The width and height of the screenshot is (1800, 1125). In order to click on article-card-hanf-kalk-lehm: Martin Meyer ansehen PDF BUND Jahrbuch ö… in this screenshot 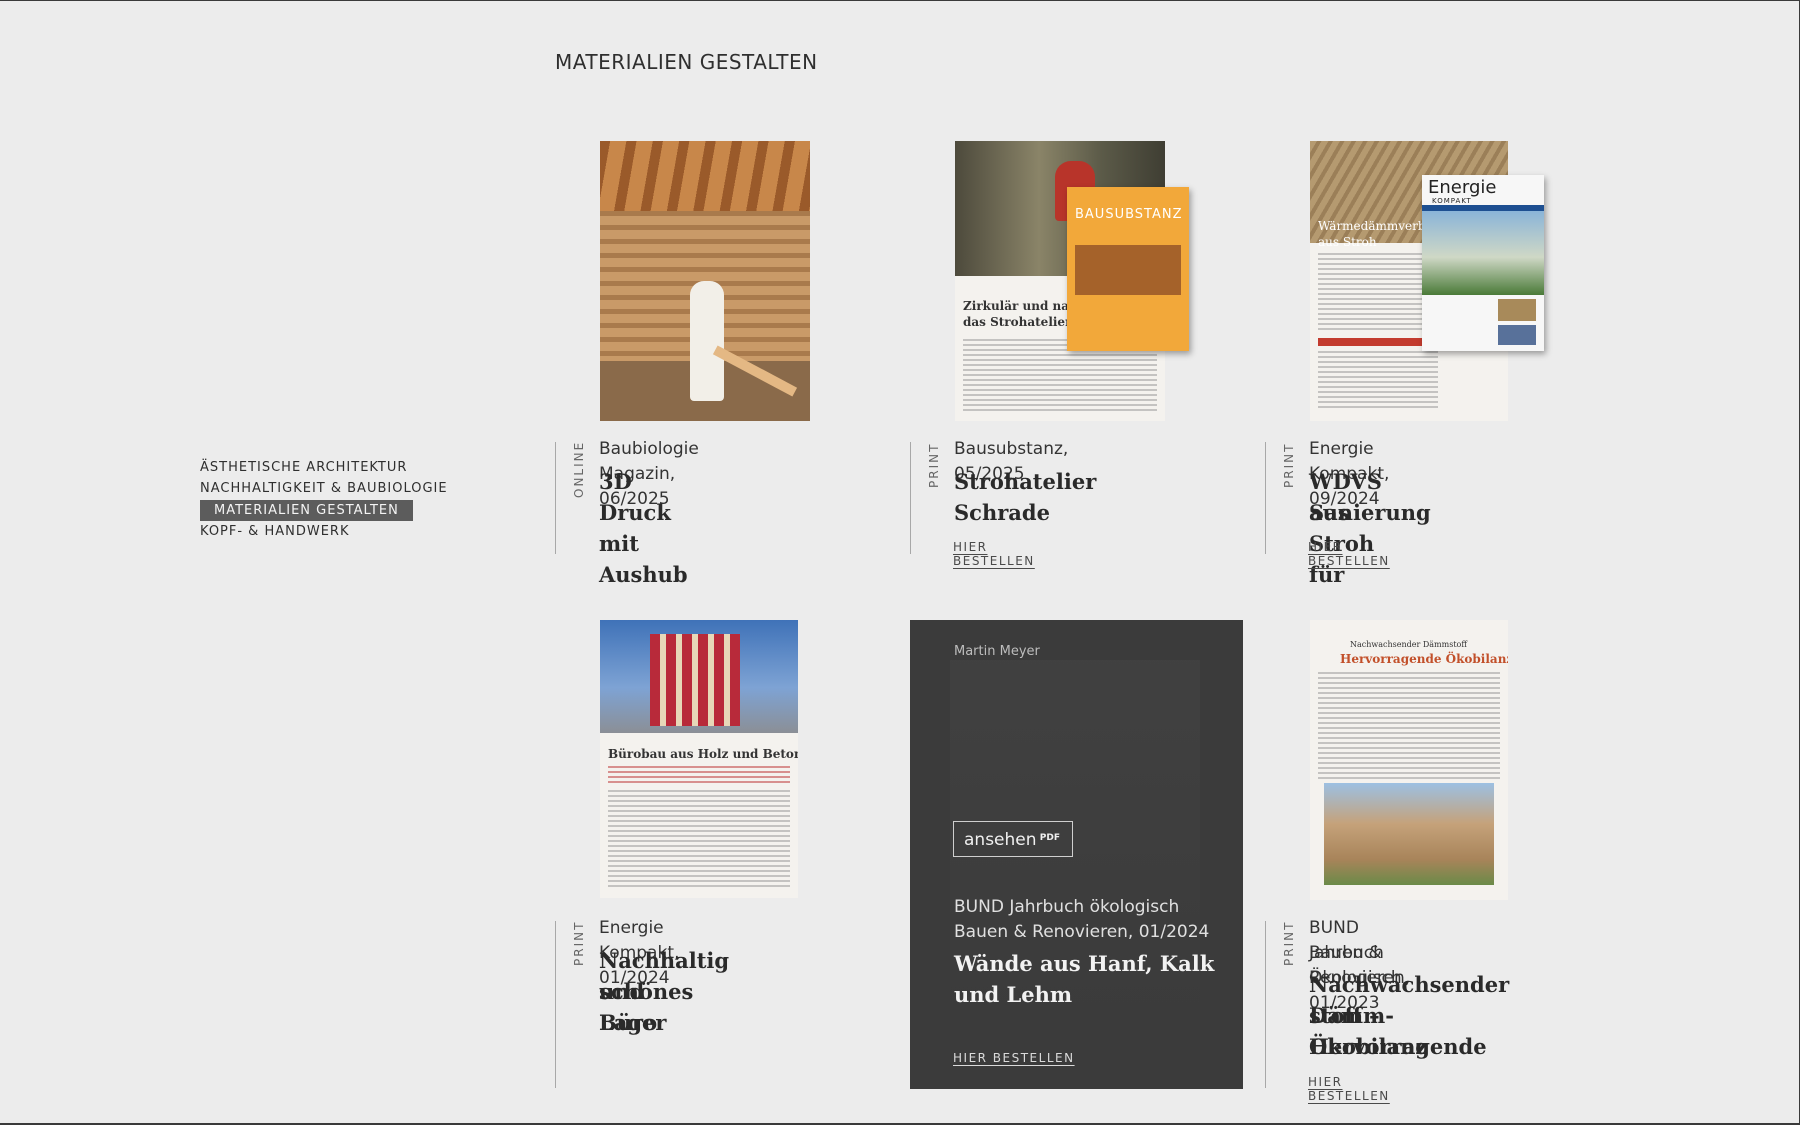, I will do `click(1076, 854)`.